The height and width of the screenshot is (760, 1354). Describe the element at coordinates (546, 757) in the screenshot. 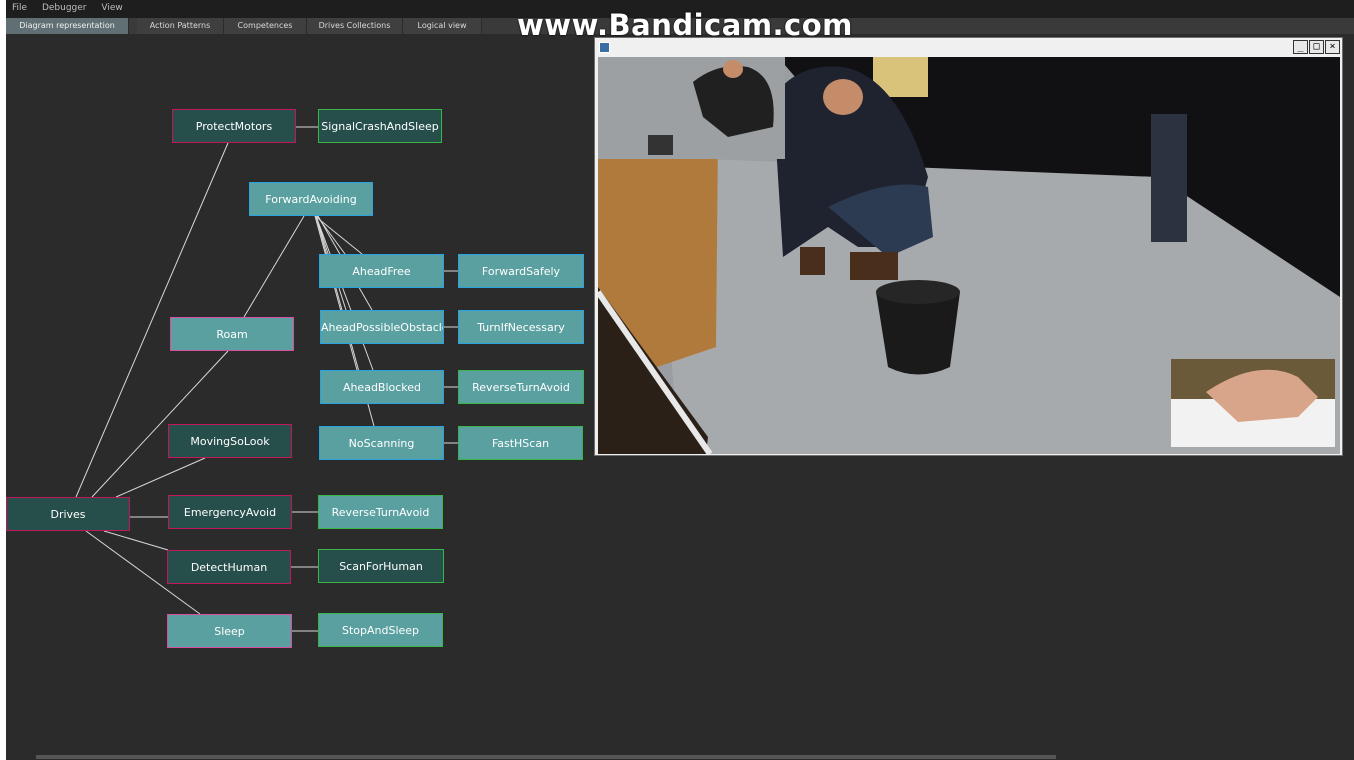

I see `horizontal-scrollbar` at that location.